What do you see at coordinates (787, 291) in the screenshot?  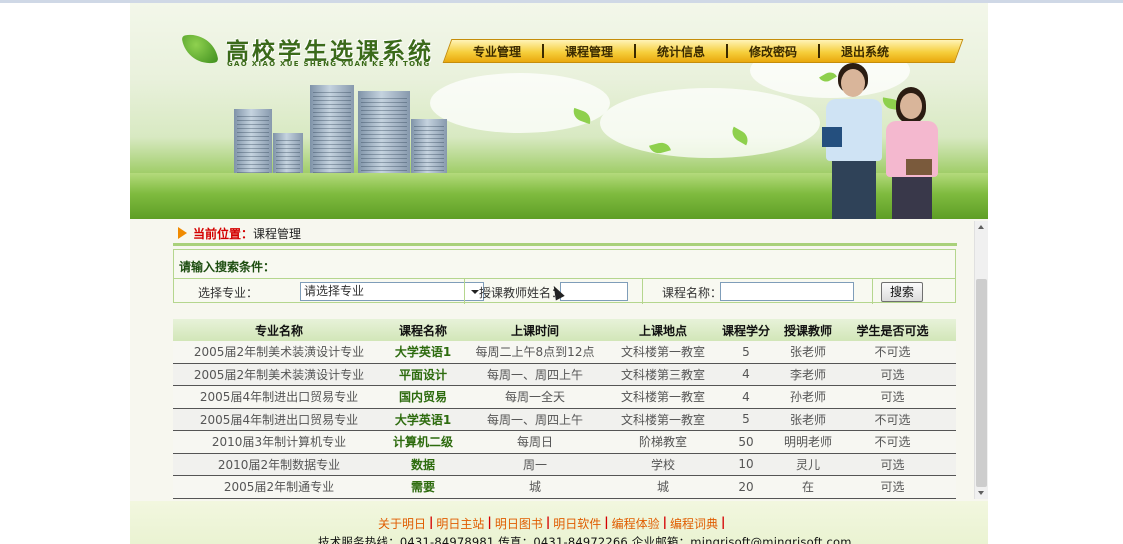 I see `course-name-input` at bounding box center [787, 291].